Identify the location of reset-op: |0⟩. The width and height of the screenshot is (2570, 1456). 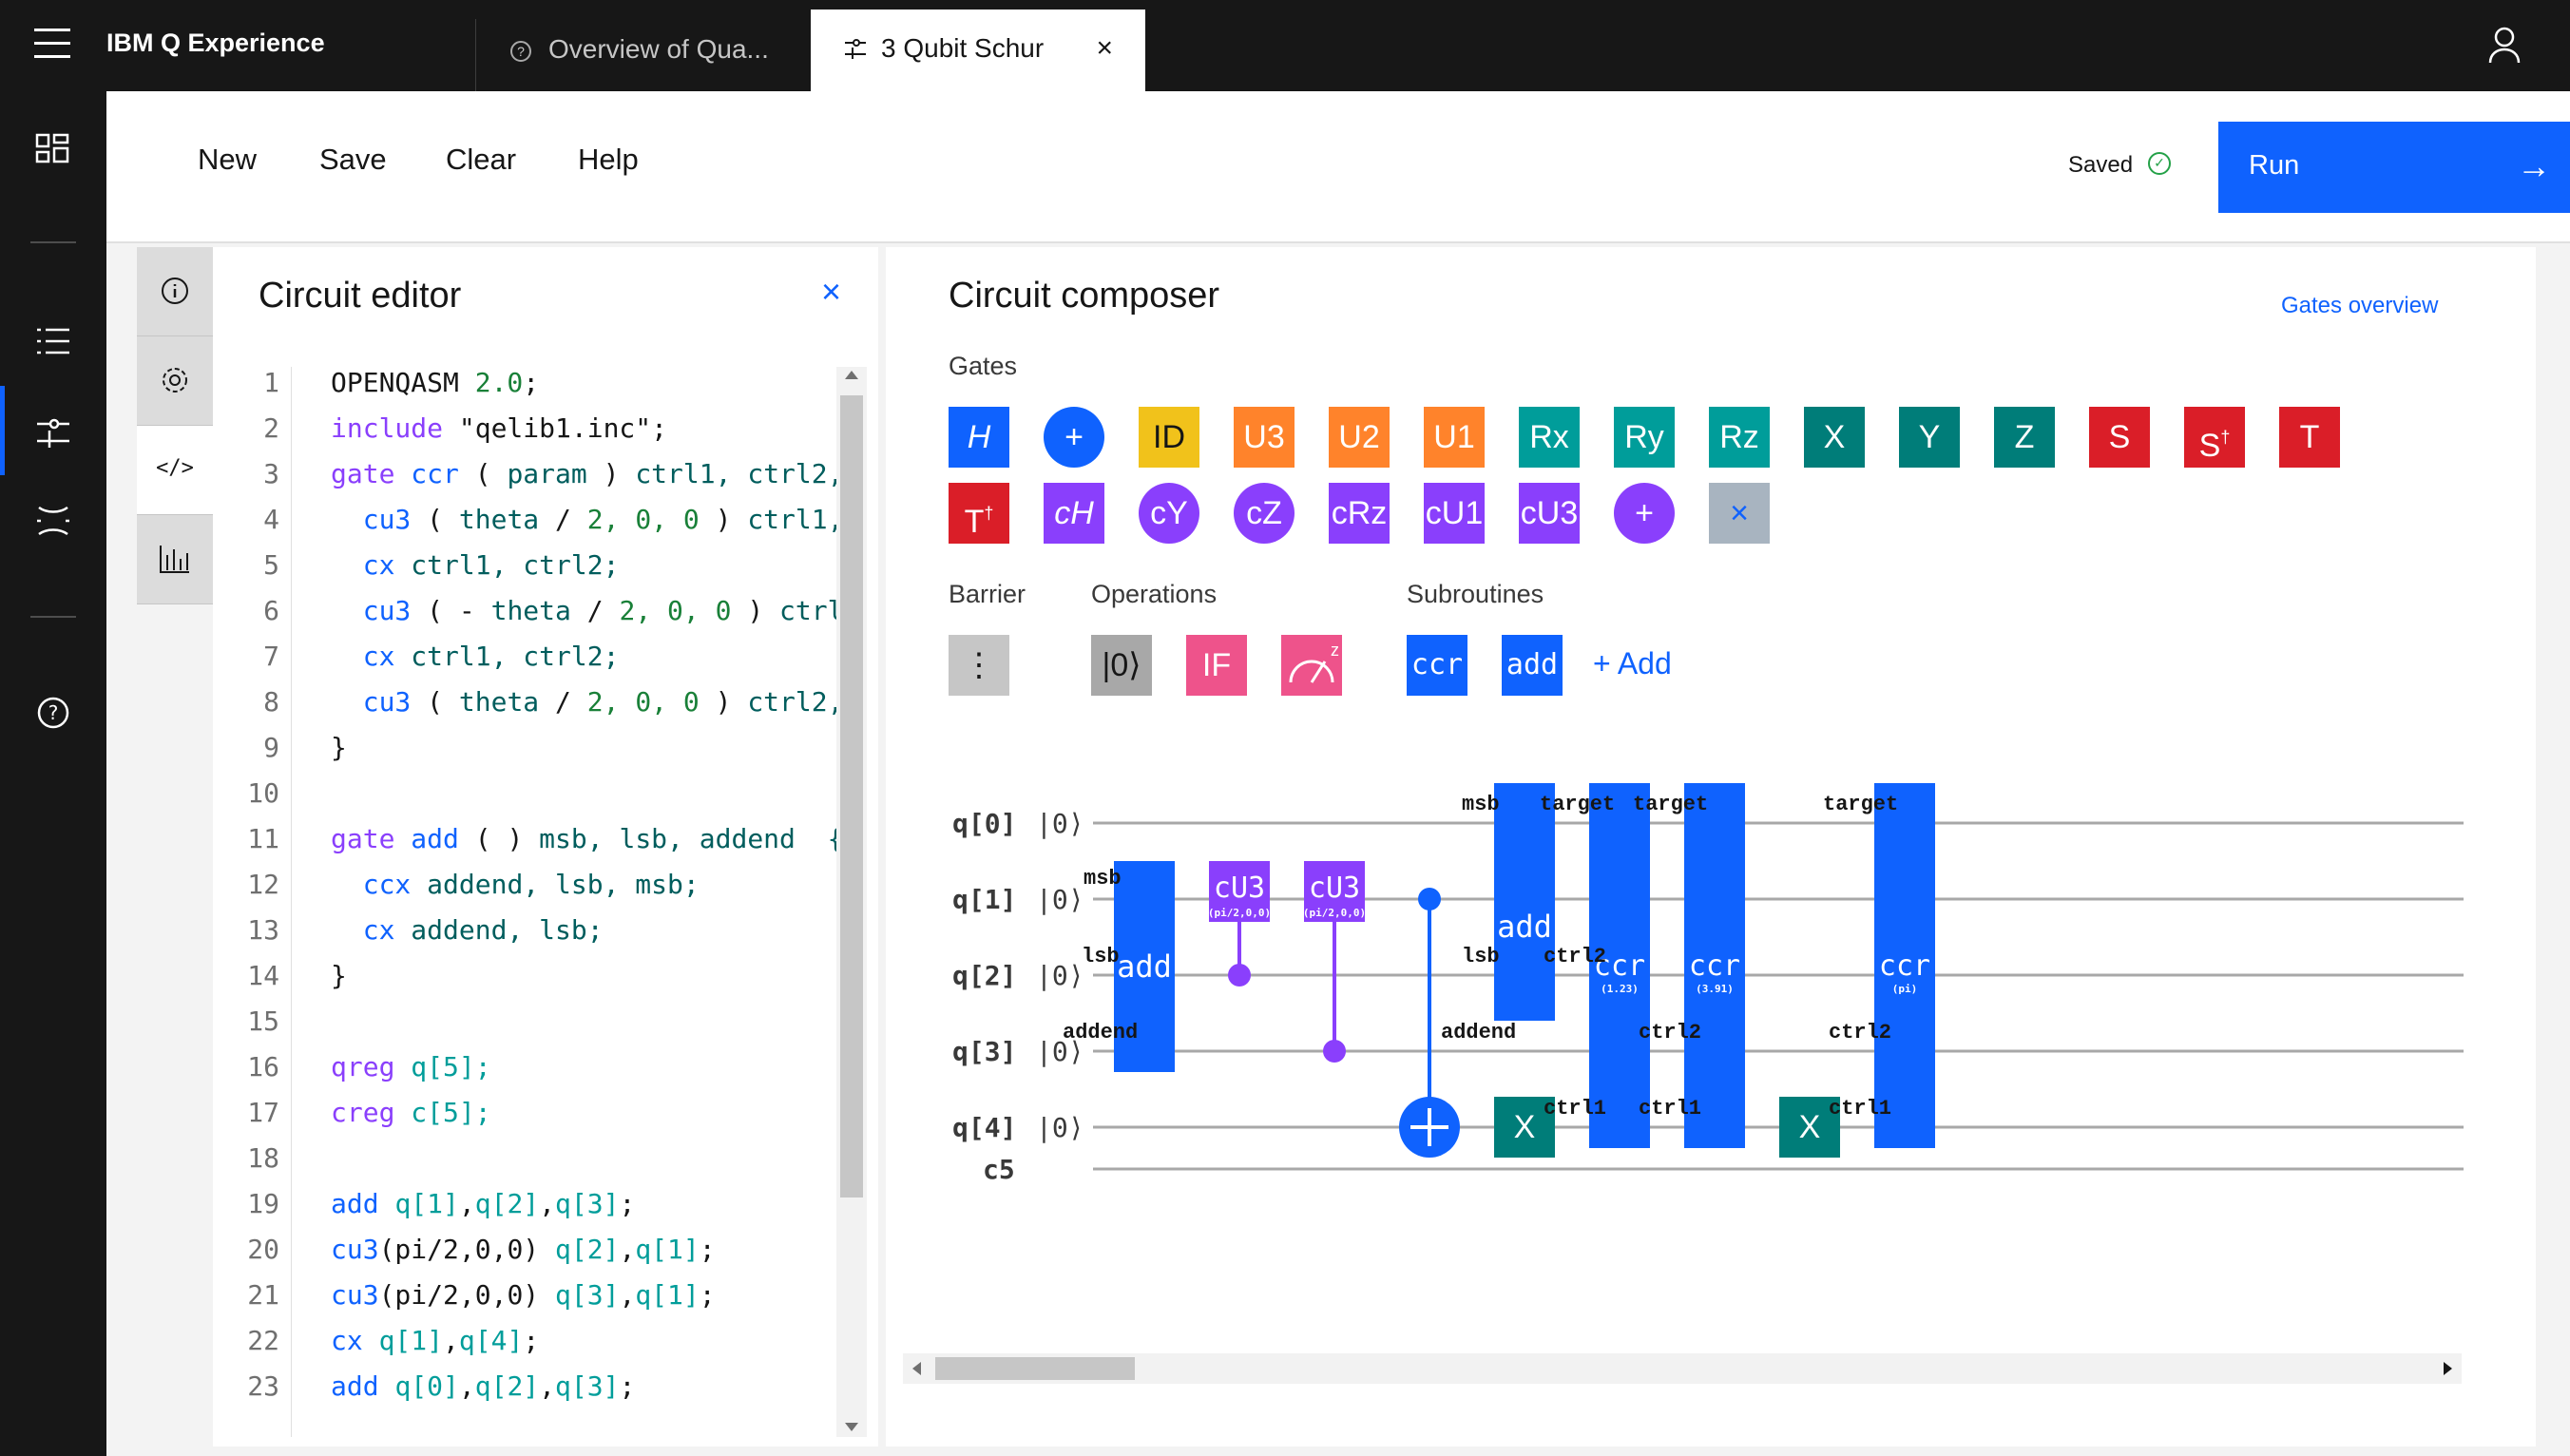
(1121, 665).